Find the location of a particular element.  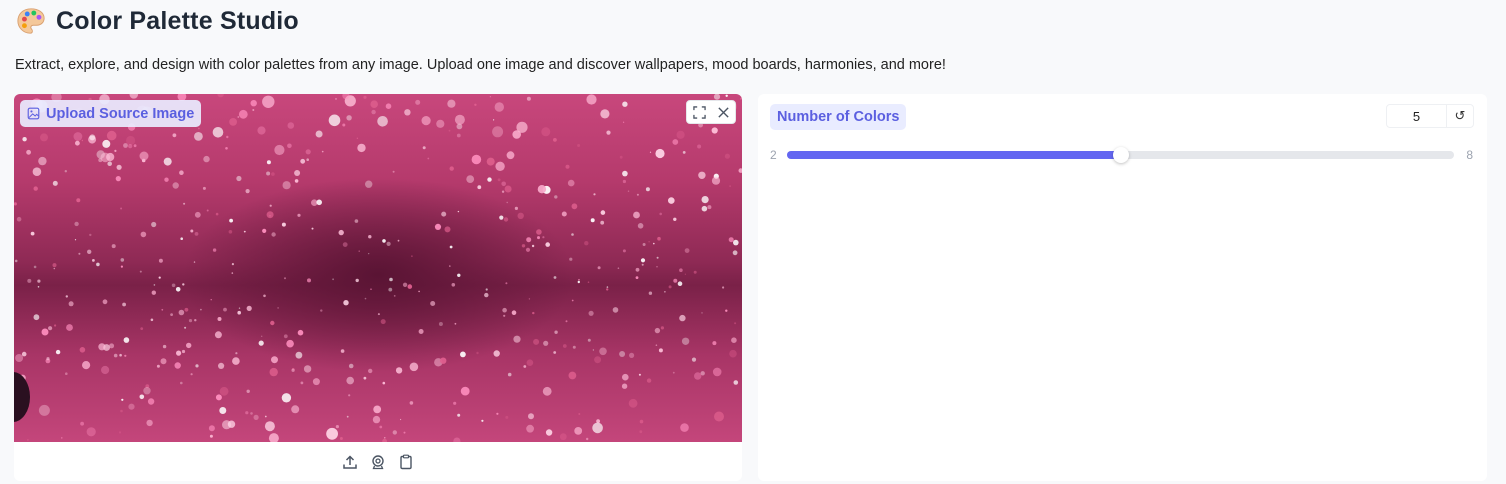

slider-thumb is located at coordinates (1120, 155).